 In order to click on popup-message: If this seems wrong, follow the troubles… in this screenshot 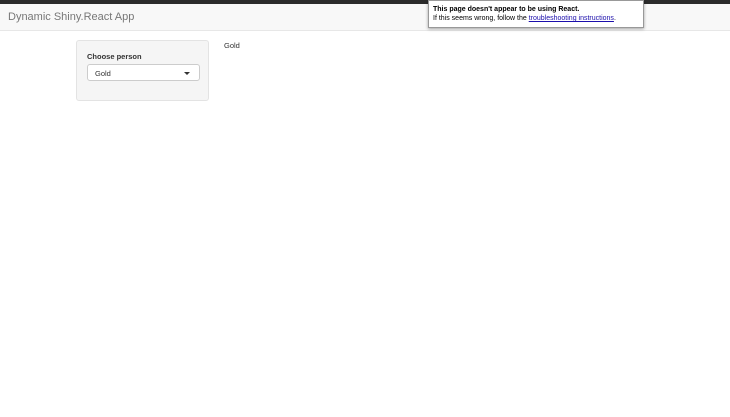, I will do `click(536, 18)`.